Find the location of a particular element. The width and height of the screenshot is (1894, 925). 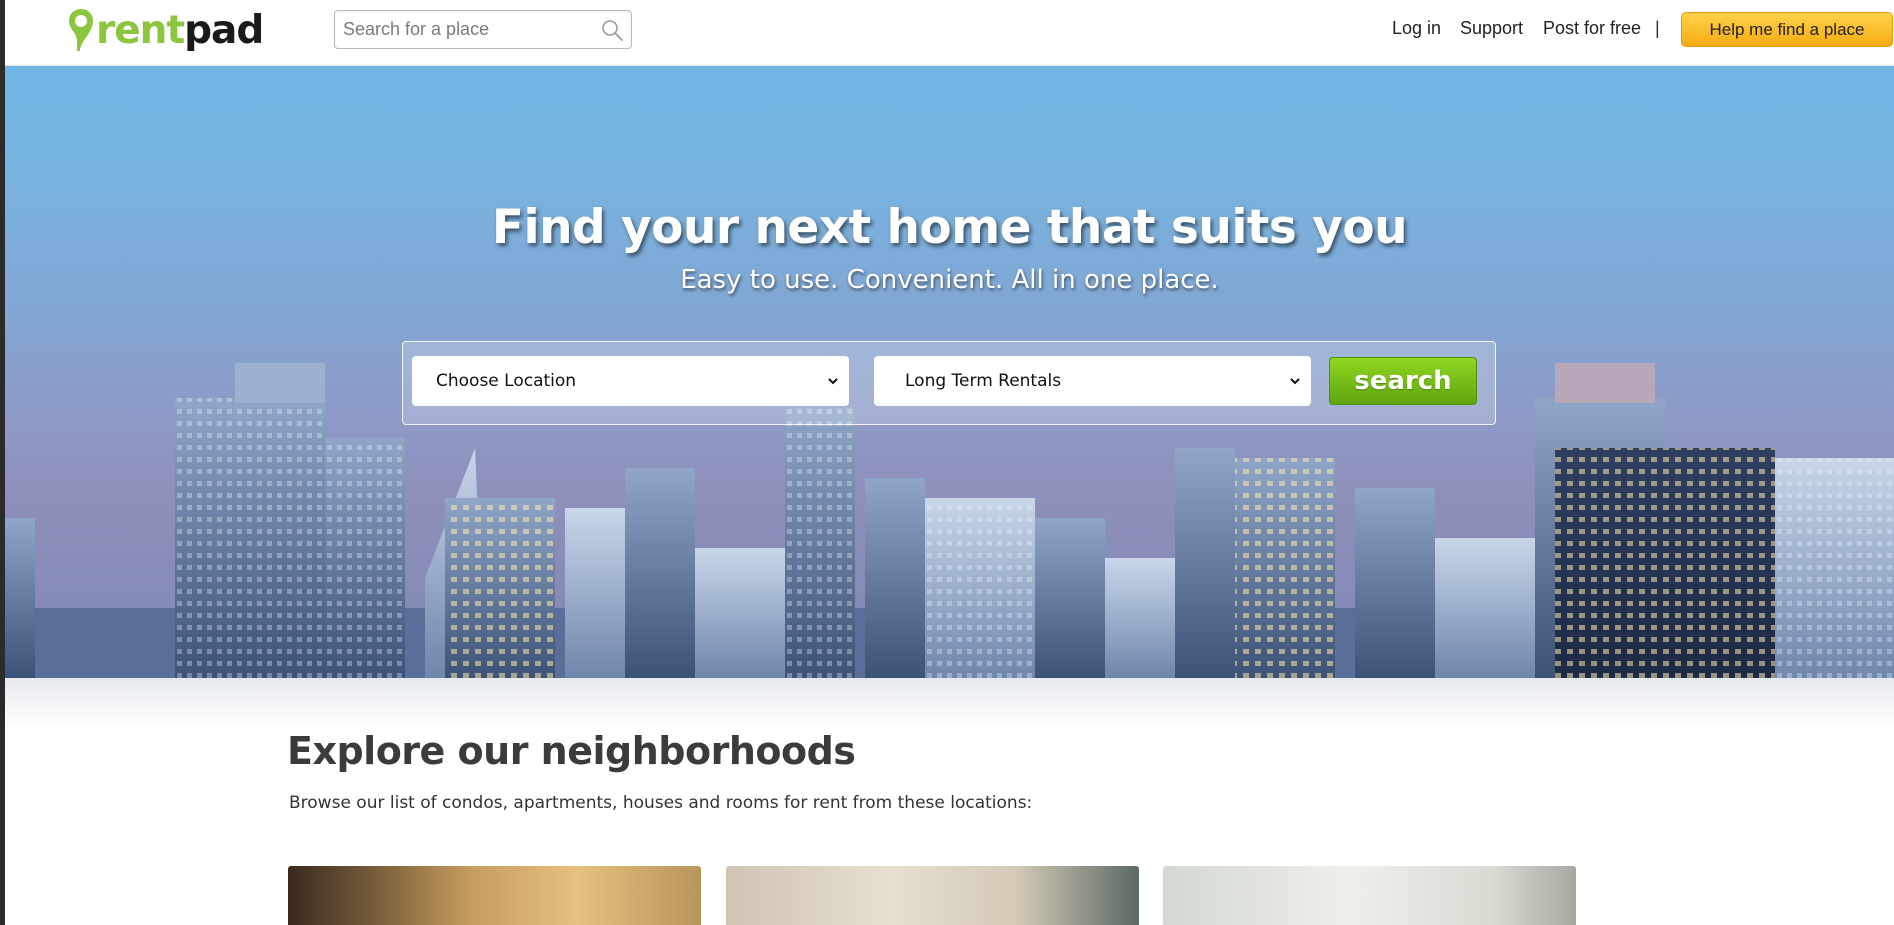

place-search is located at coordinates (483, 29).